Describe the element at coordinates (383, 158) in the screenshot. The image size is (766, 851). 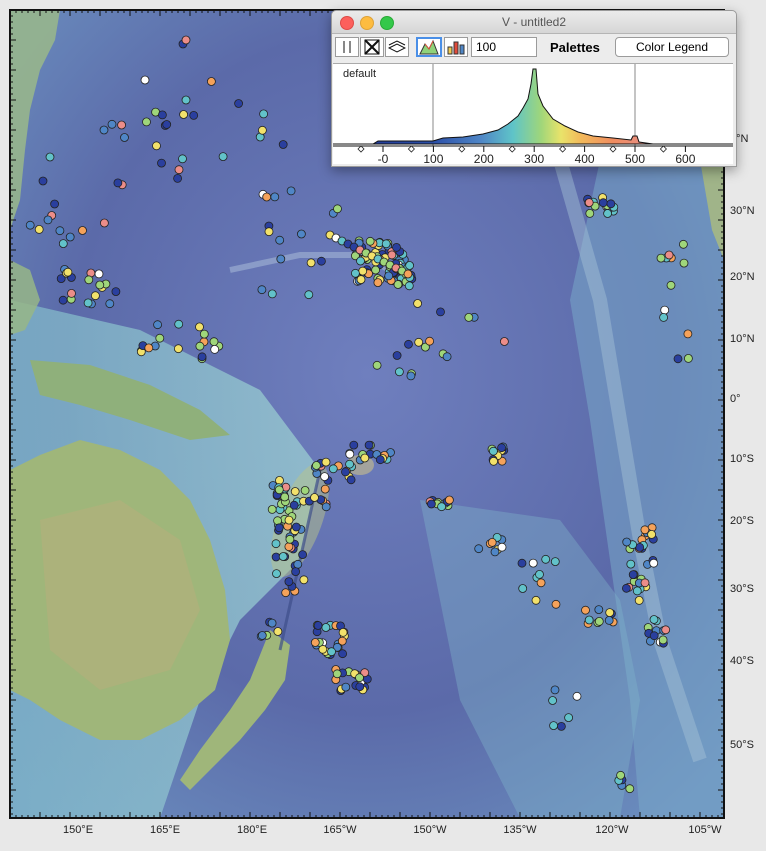
I see `scale-label: -0` at that location.